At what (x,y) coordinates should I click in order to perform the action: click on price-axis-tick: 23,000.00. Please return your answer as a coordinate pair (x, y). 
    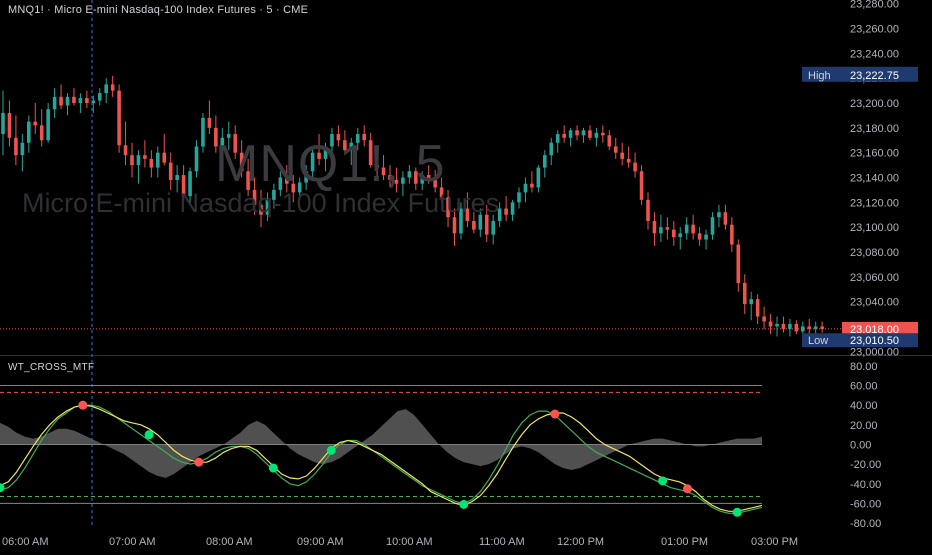
    Looking at the image, I should click on (874, 352).